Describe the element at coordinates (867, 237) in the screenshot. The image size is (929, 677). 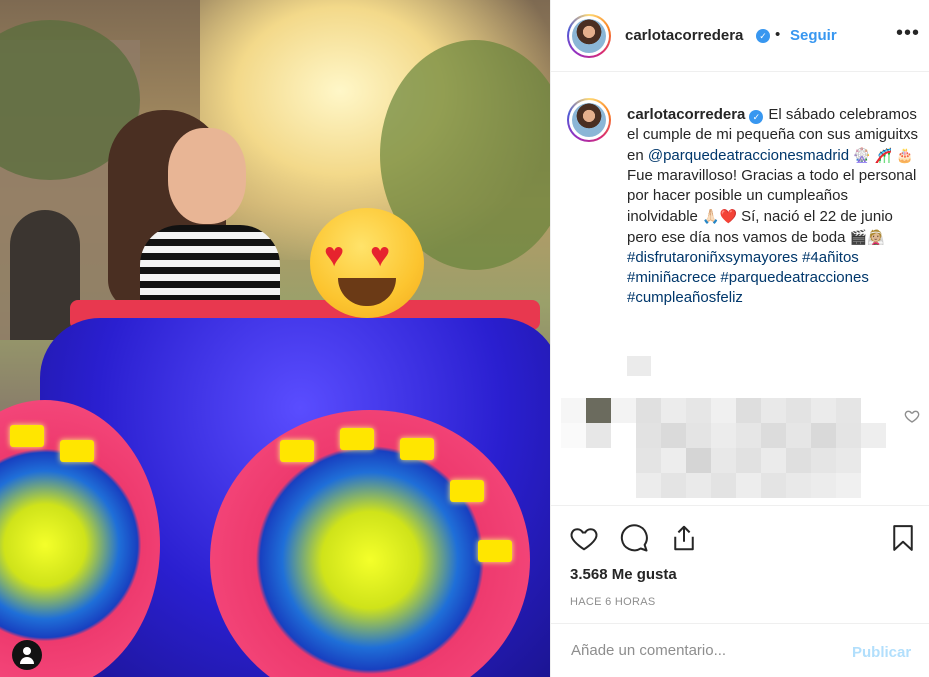
I see `clapper-bride-emoji-icon: 🎬👰🏼` at that location.